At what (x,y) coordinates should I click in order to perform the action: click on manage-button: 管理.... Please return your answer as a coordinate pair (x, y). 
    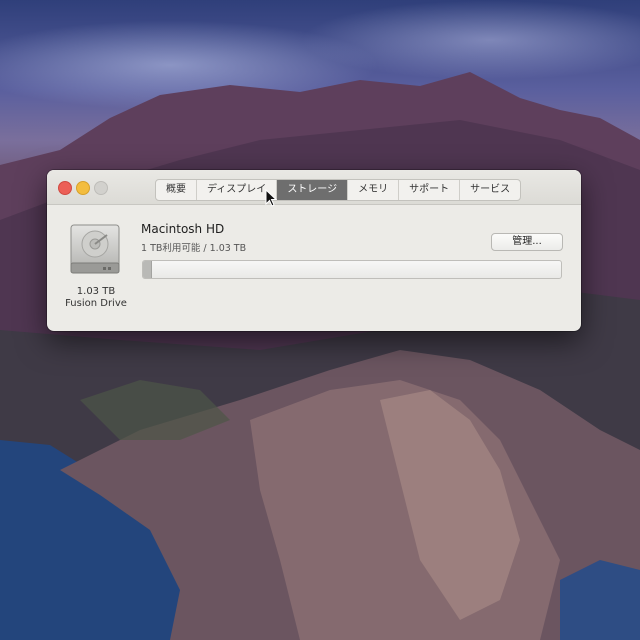
    Looking at the image, I should click on (527, 242).